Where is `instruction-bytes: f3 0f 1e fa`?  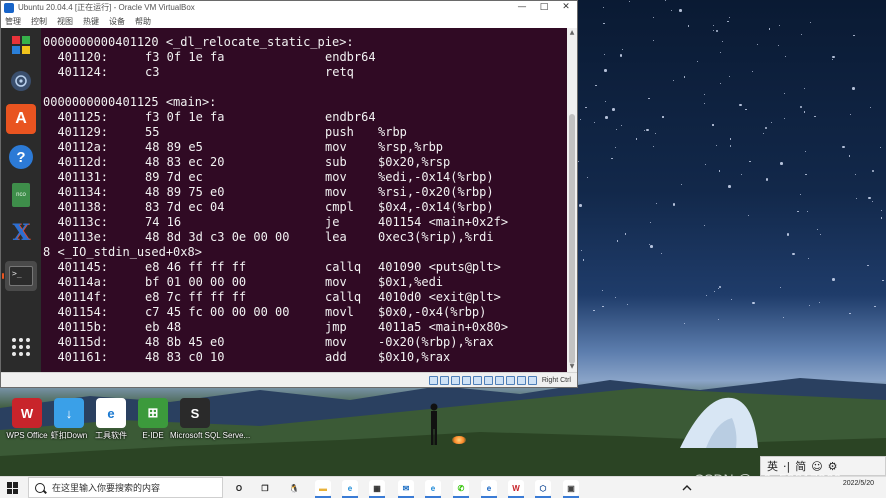 instruction-bytes: f3 0f 1e fa is located at coordinates (185, 57).